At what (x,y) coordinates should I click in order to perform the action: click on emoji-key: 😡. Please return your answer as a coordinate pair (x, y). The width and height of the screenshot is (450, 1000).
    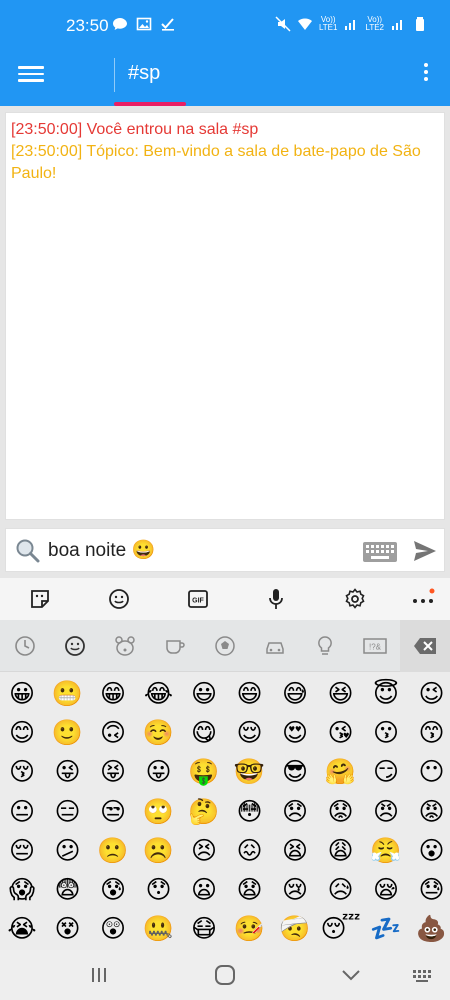
    Looking at the image, I should click on (431, 812).